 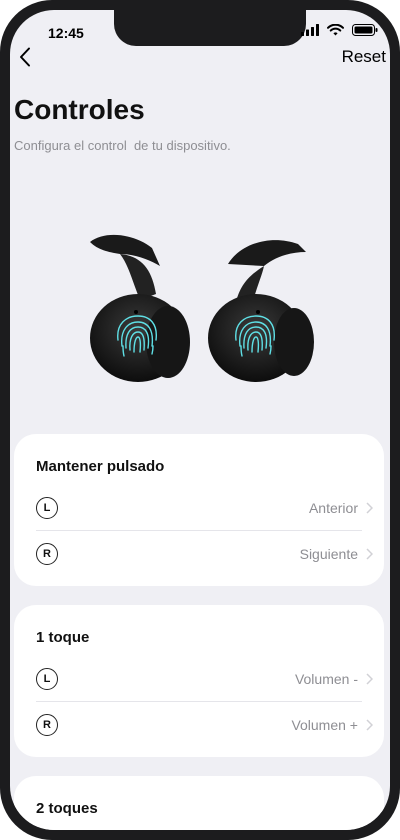 I want to click on earbuds-image, so click(x=202, y=308).